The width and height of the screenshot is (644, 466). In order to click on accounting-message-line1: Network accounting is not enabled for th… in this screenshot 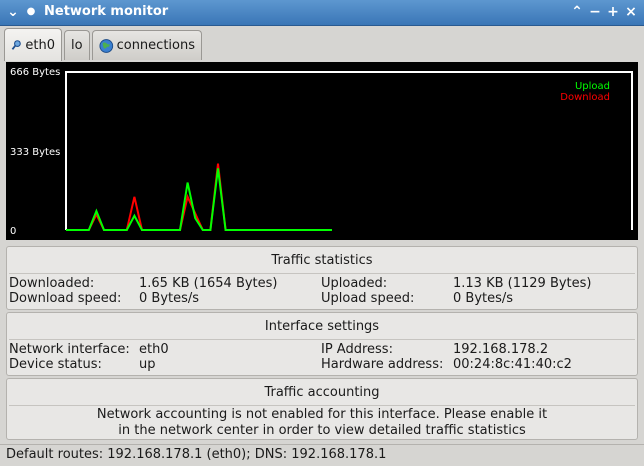, I will do `click(322, 414)`.